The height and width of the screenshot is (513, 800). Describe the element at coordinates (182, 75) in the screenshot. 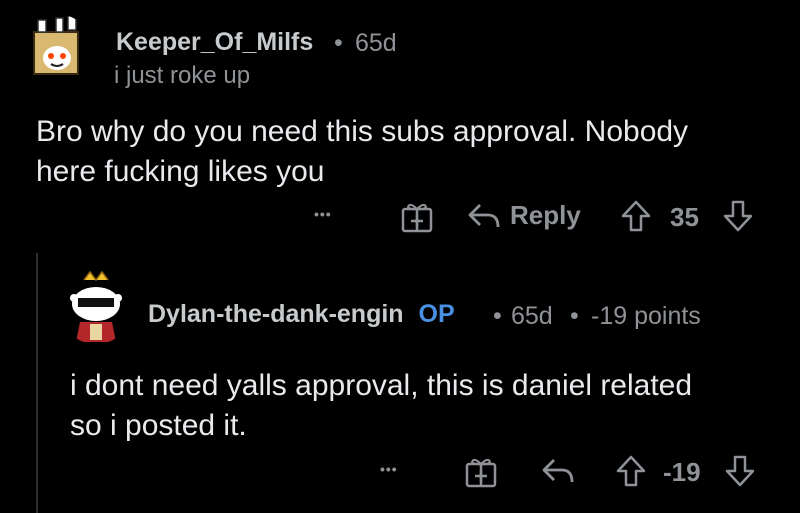

I see `user-flair: i just roke up` at that location.